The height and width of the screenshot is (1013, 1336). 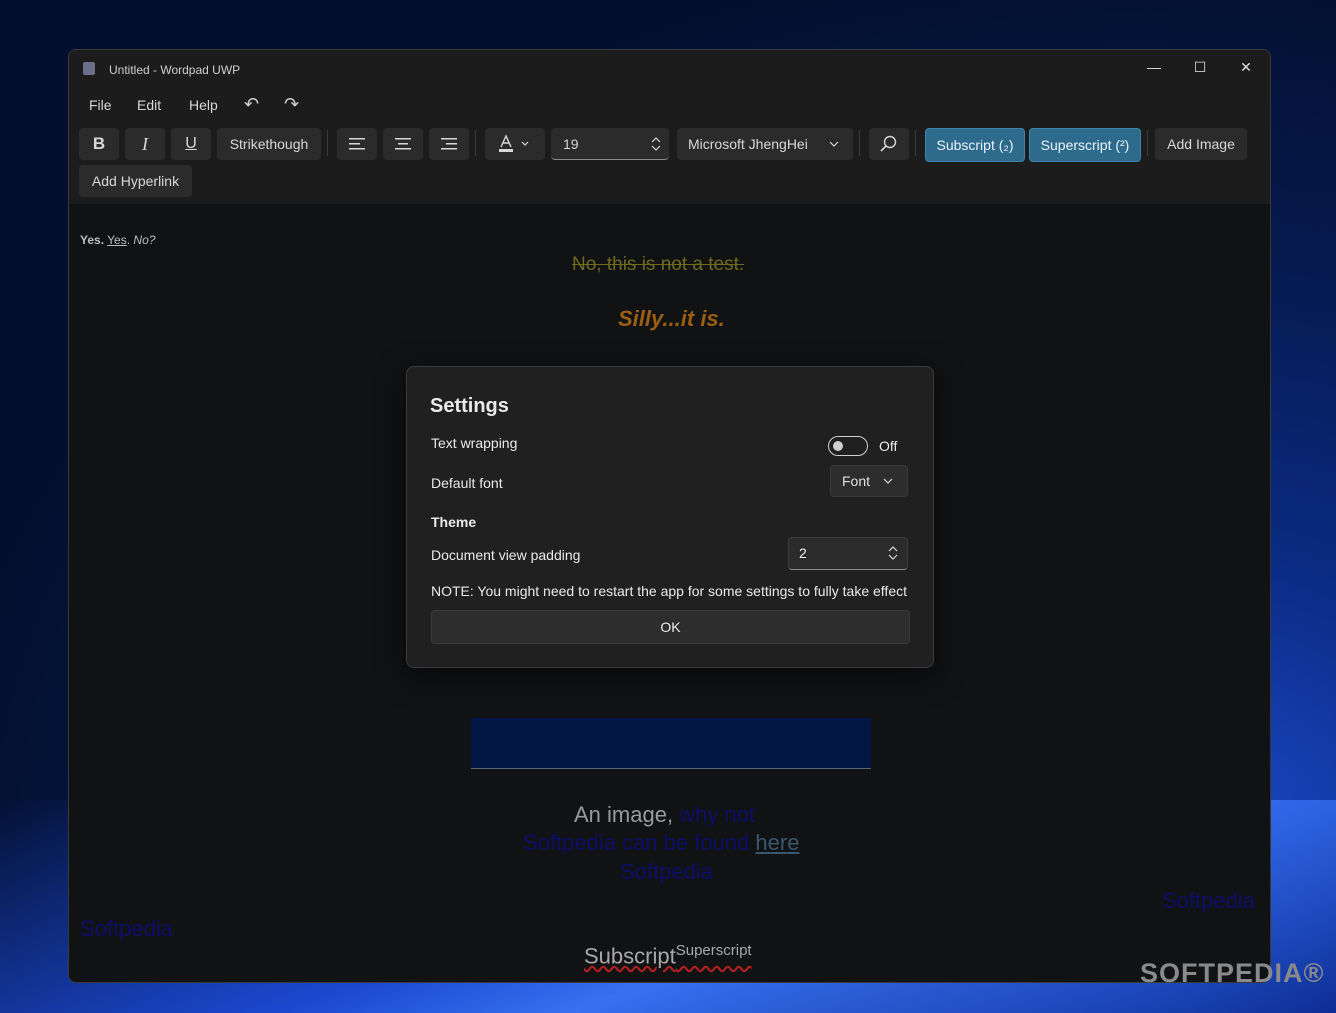 I want to click on menu-help: Help, so click(x=203, y=105).